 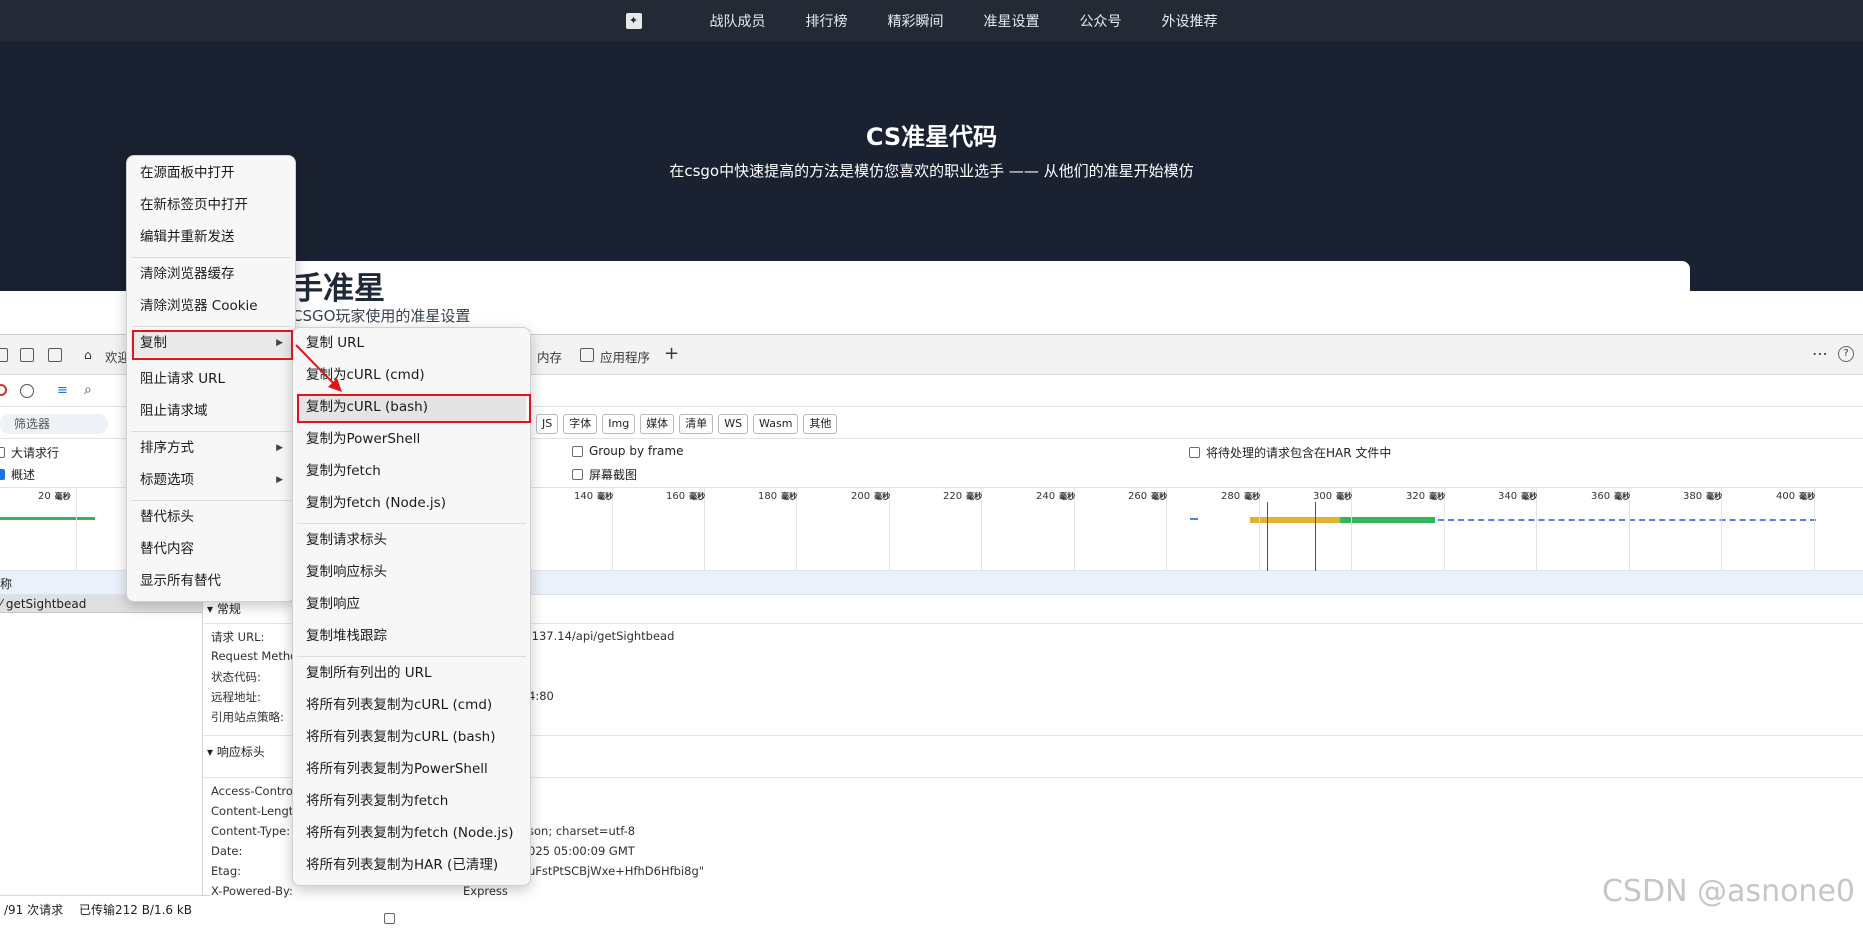 What do you see at coordinates (381, 316) in the screenshot?
I see `card-subtitle: CSGO玩家使用的准星设置` at bounding box center [381, 316].